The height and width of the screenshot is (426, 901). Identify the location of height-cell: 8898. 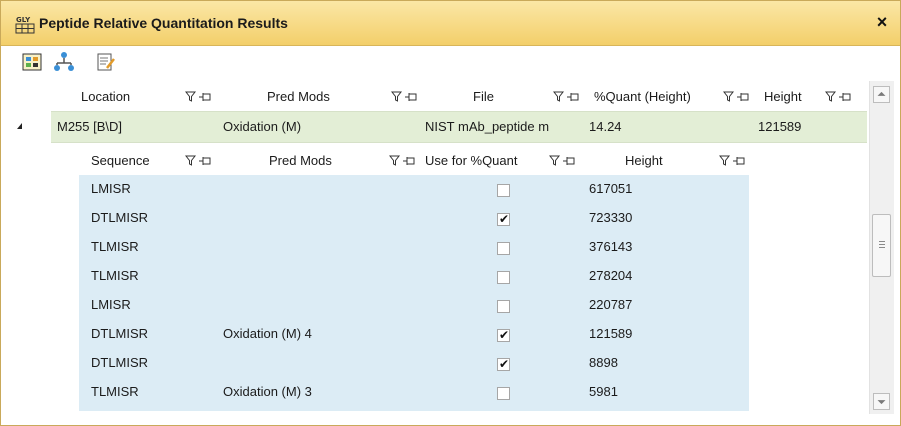
(603, 362).